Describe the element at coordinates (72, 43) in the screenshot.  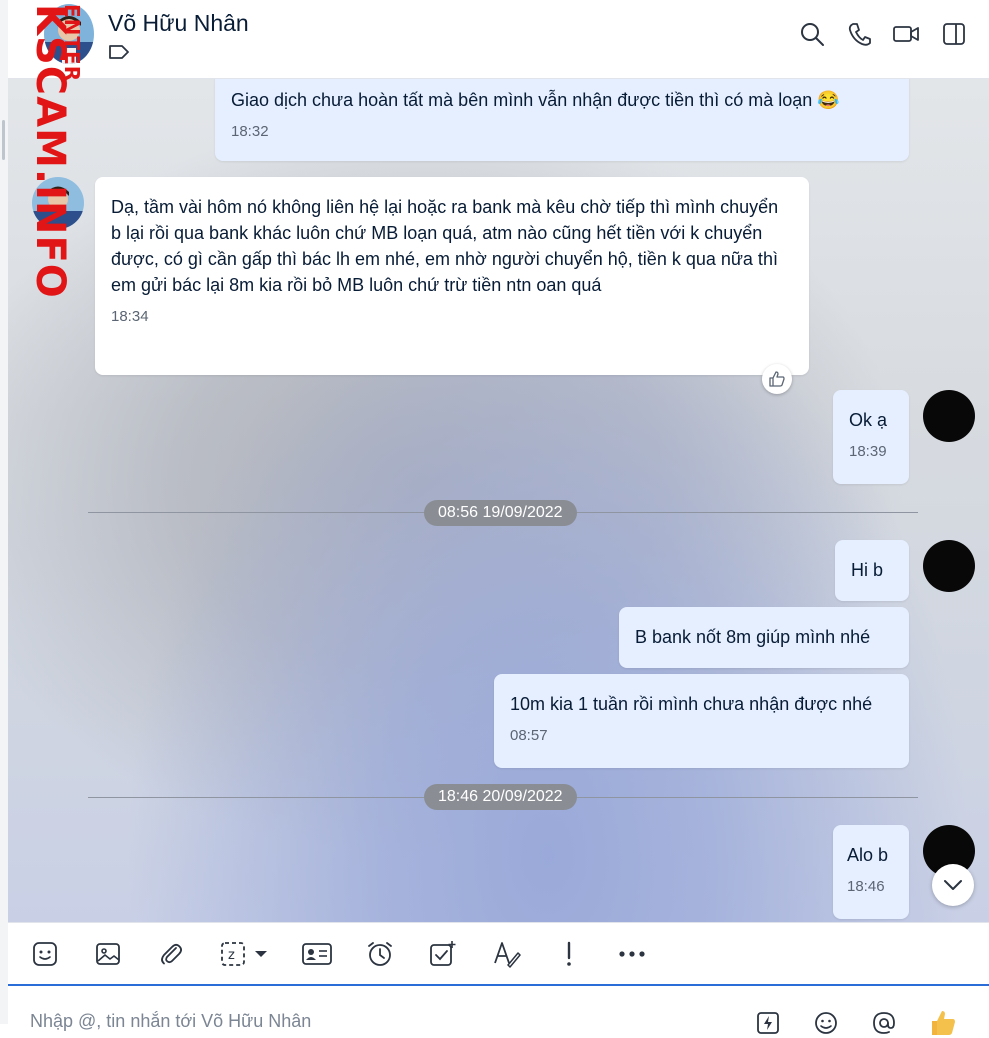
I see `watermark-small: ENTER` at that location.